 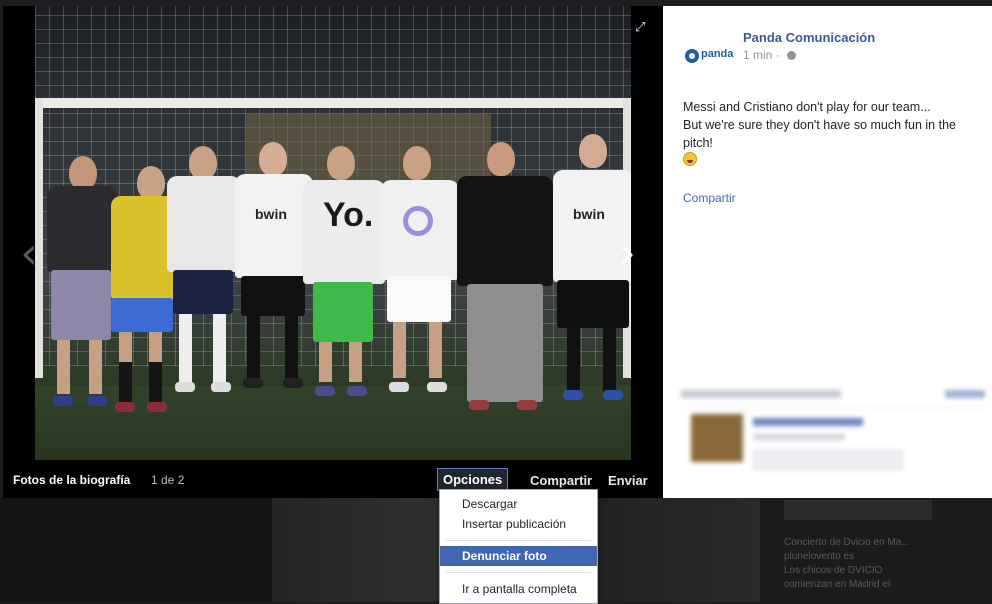 What do you see at coordinates (717, 438) in the screenshot?
I see `blurred-thumbnail` at bounding box center [717, 438].